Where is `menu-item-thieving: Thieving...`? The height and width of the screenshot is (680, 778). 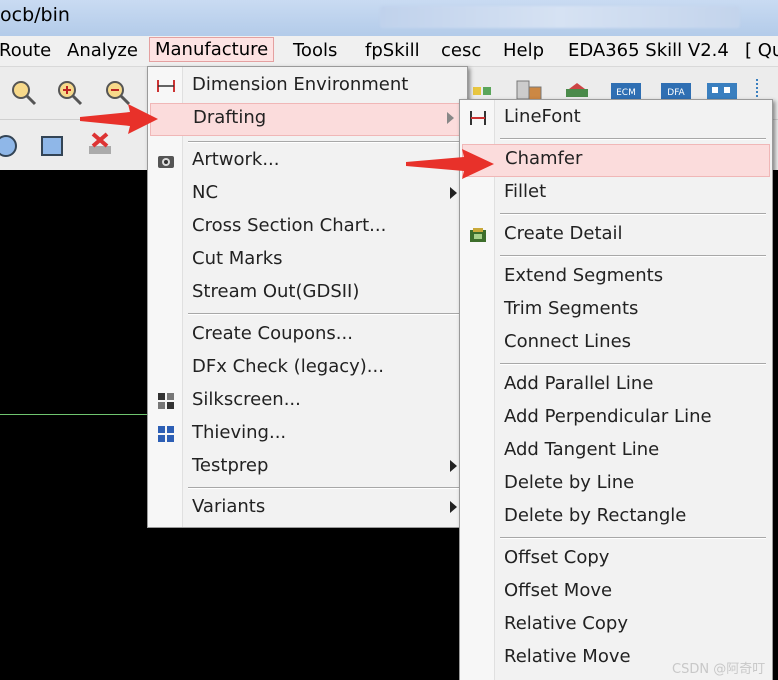 menu-item-thieving: Thieving... is located at coordinates (307, 434).